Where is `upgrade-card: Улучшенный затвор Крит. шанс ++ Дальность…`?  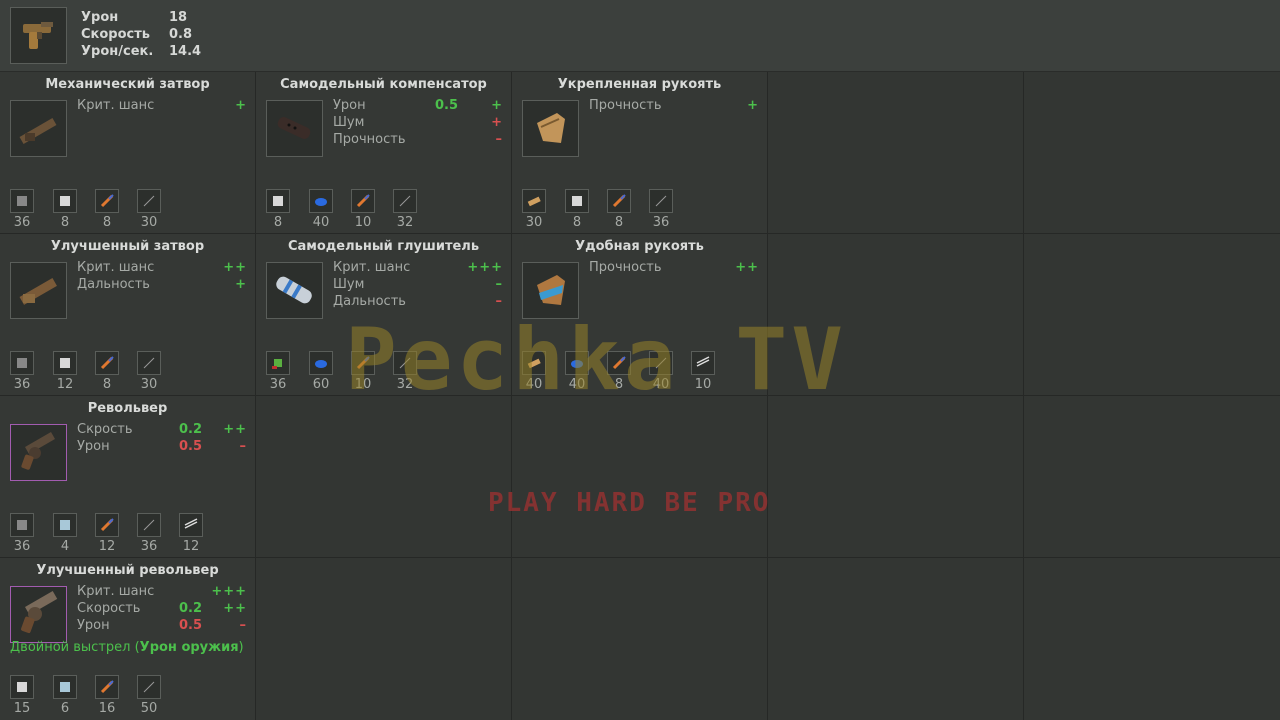
upgrade-card: Улучшенный затвор Крит. шанс ++ Дальность… is located at coordinates (128, 315).